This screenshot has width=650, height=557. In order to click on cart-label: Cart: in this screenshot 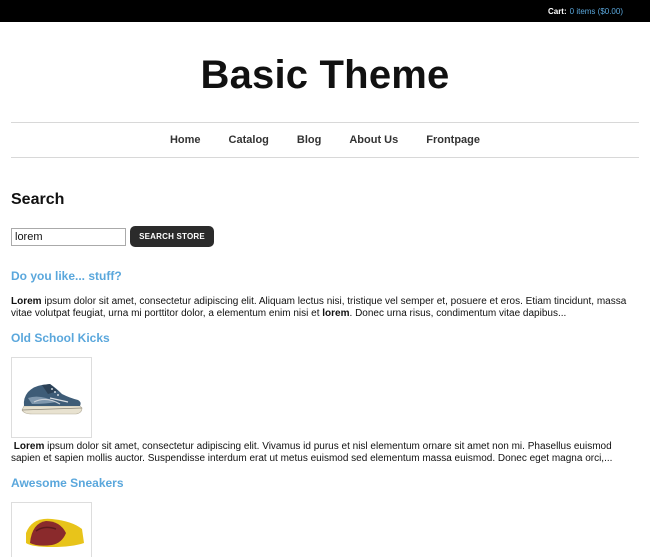, I will do `click(557, 11)`.